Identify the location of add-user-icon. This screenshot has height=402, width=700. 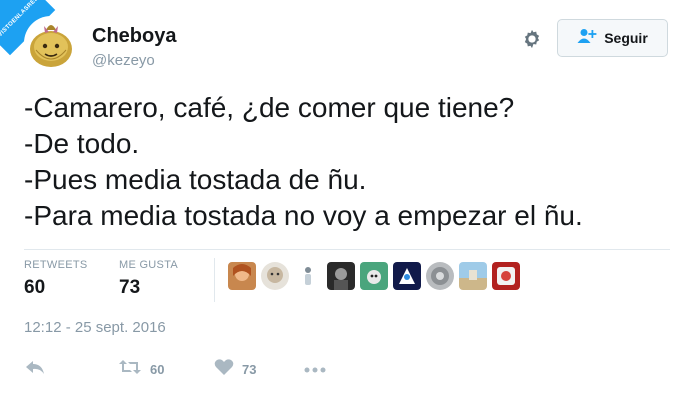
(587, 38).